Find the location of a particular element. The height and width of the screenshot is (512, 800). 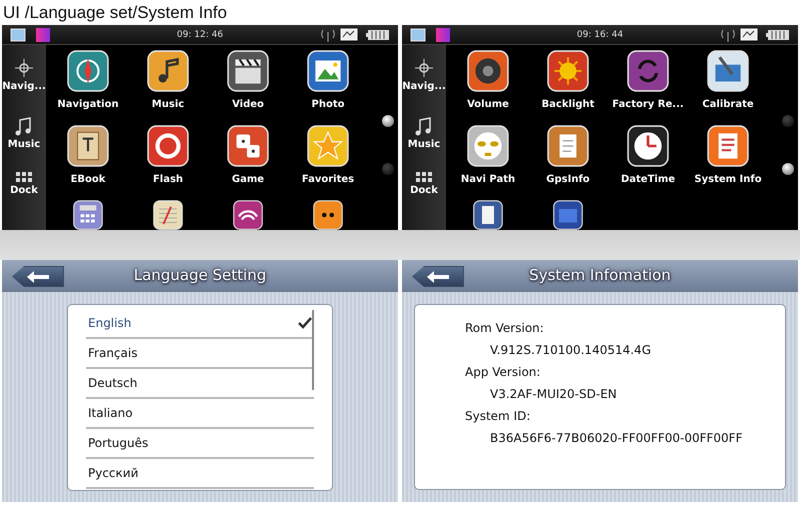

app-button: EBook is located at coordinates (88, 162).